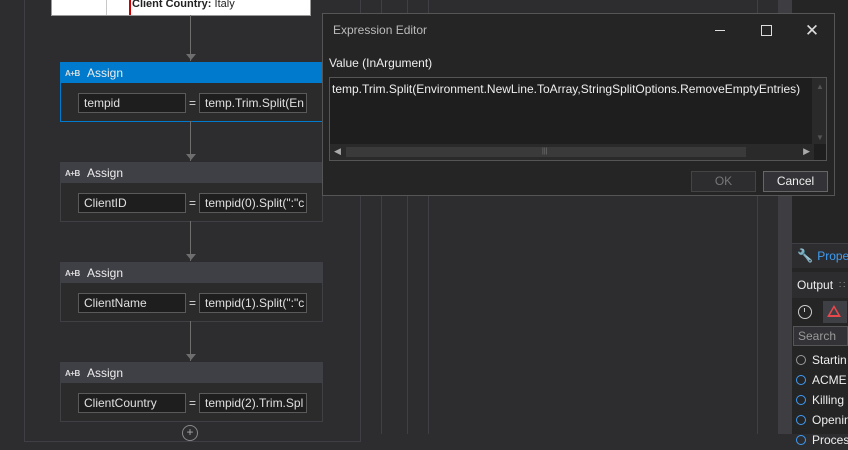 This screenshot has width=848, height=450. I want to click on dialog-title: Expression Editor, so click(380, 30).